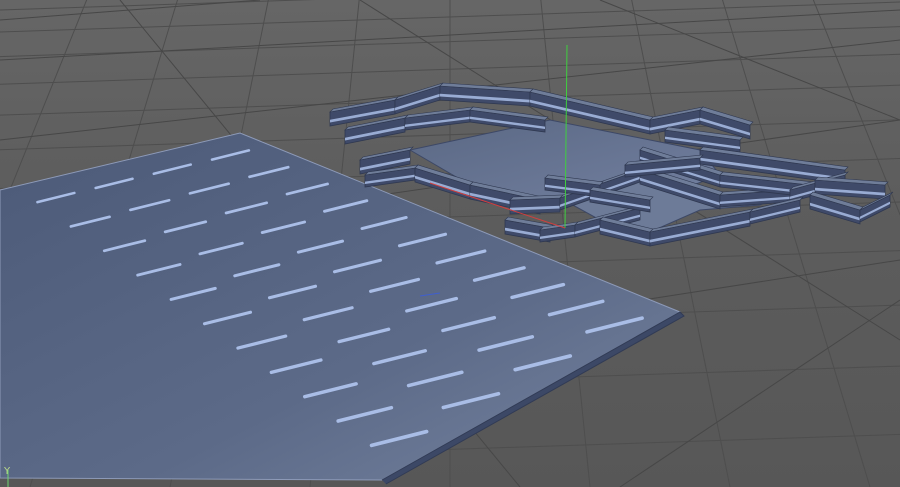 The image size is (900, 487). I want to click on grid-line-major, so click(130, 10).